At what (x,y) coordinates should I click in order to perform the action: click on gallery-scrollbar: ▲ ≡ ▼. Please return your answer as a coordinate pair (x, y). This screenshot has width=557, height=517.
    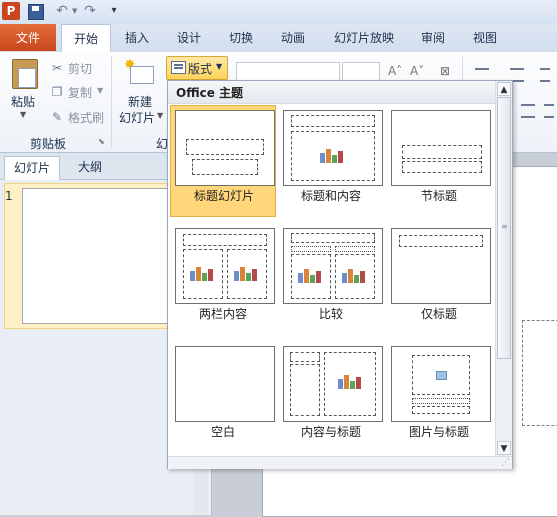
    Looking at the image, I should click on (503, 268).